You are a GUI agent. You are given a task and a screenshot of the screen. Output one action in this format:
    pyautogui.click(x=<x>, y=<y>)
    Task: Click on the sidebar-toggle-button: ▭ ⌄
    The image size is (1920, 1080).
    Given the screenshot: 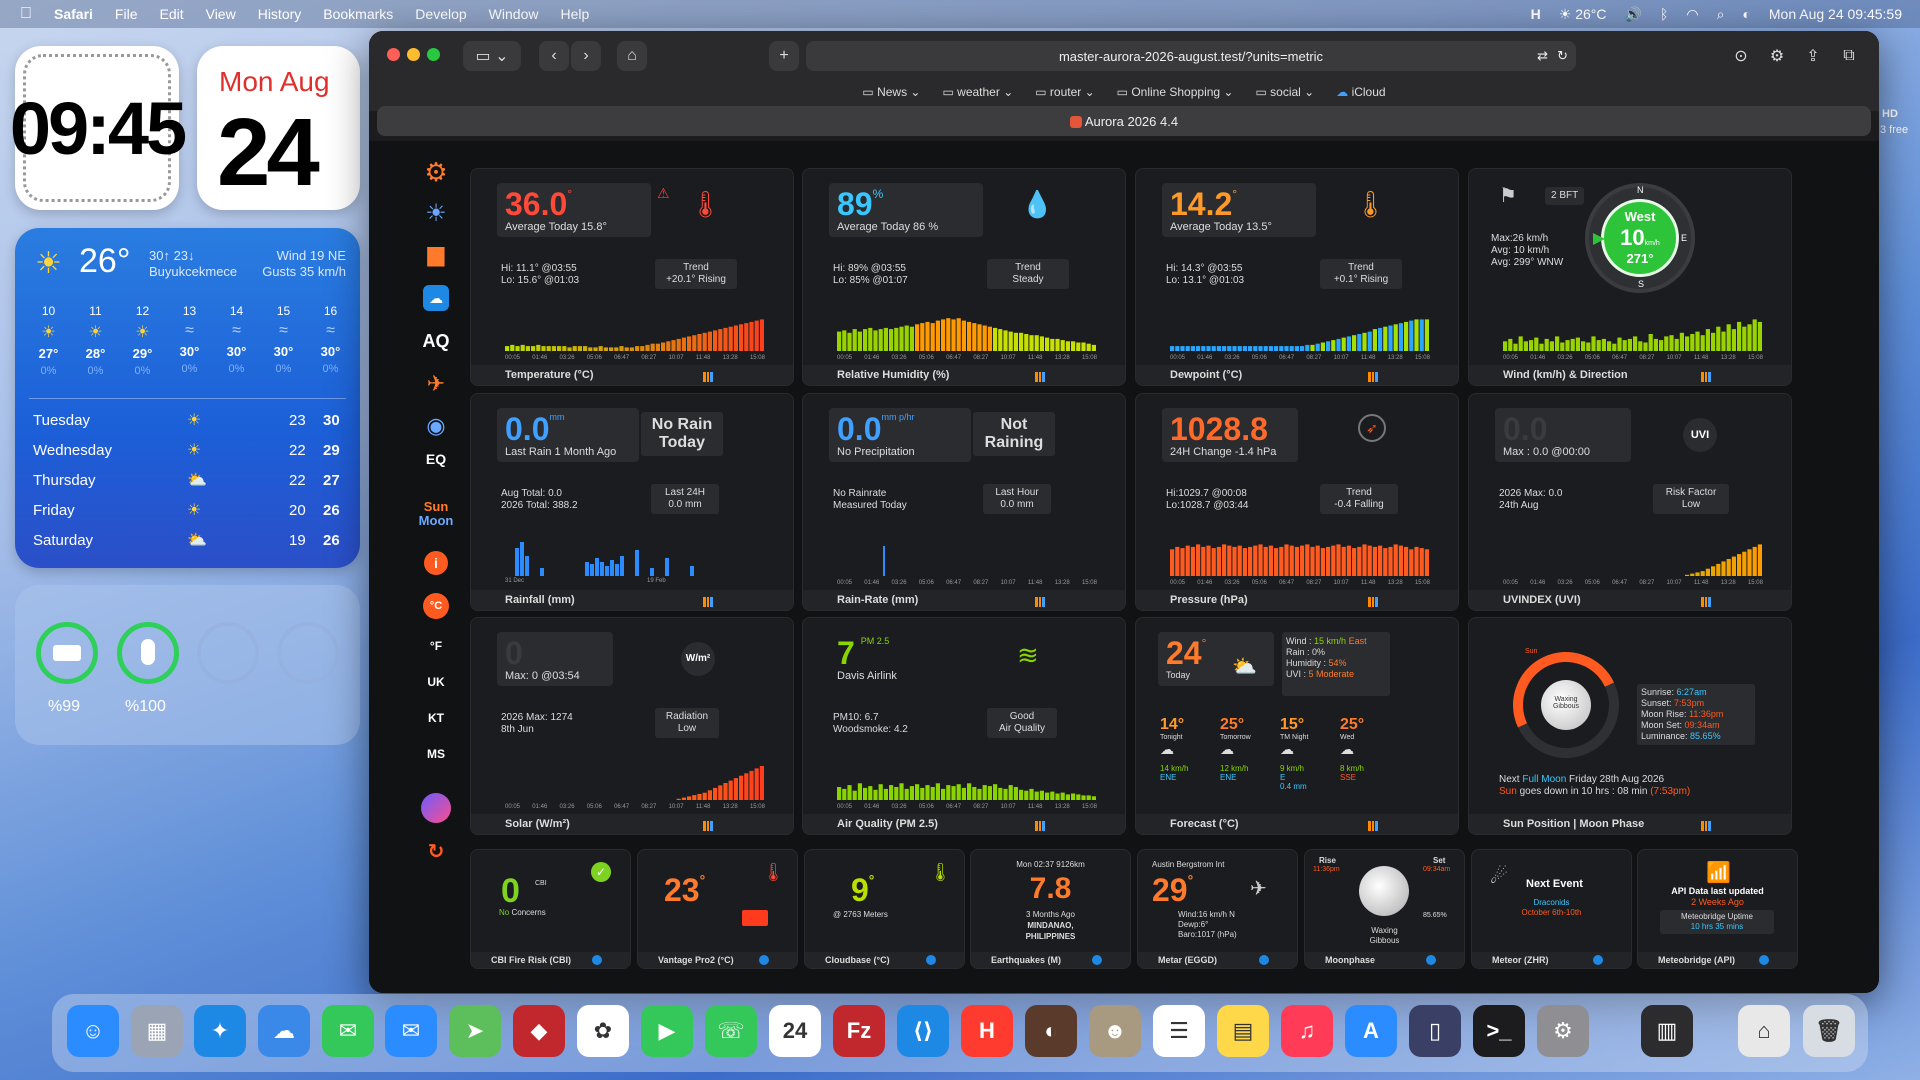 What is the action you would take?
    pyautogui.click(x=492, y=56)
    